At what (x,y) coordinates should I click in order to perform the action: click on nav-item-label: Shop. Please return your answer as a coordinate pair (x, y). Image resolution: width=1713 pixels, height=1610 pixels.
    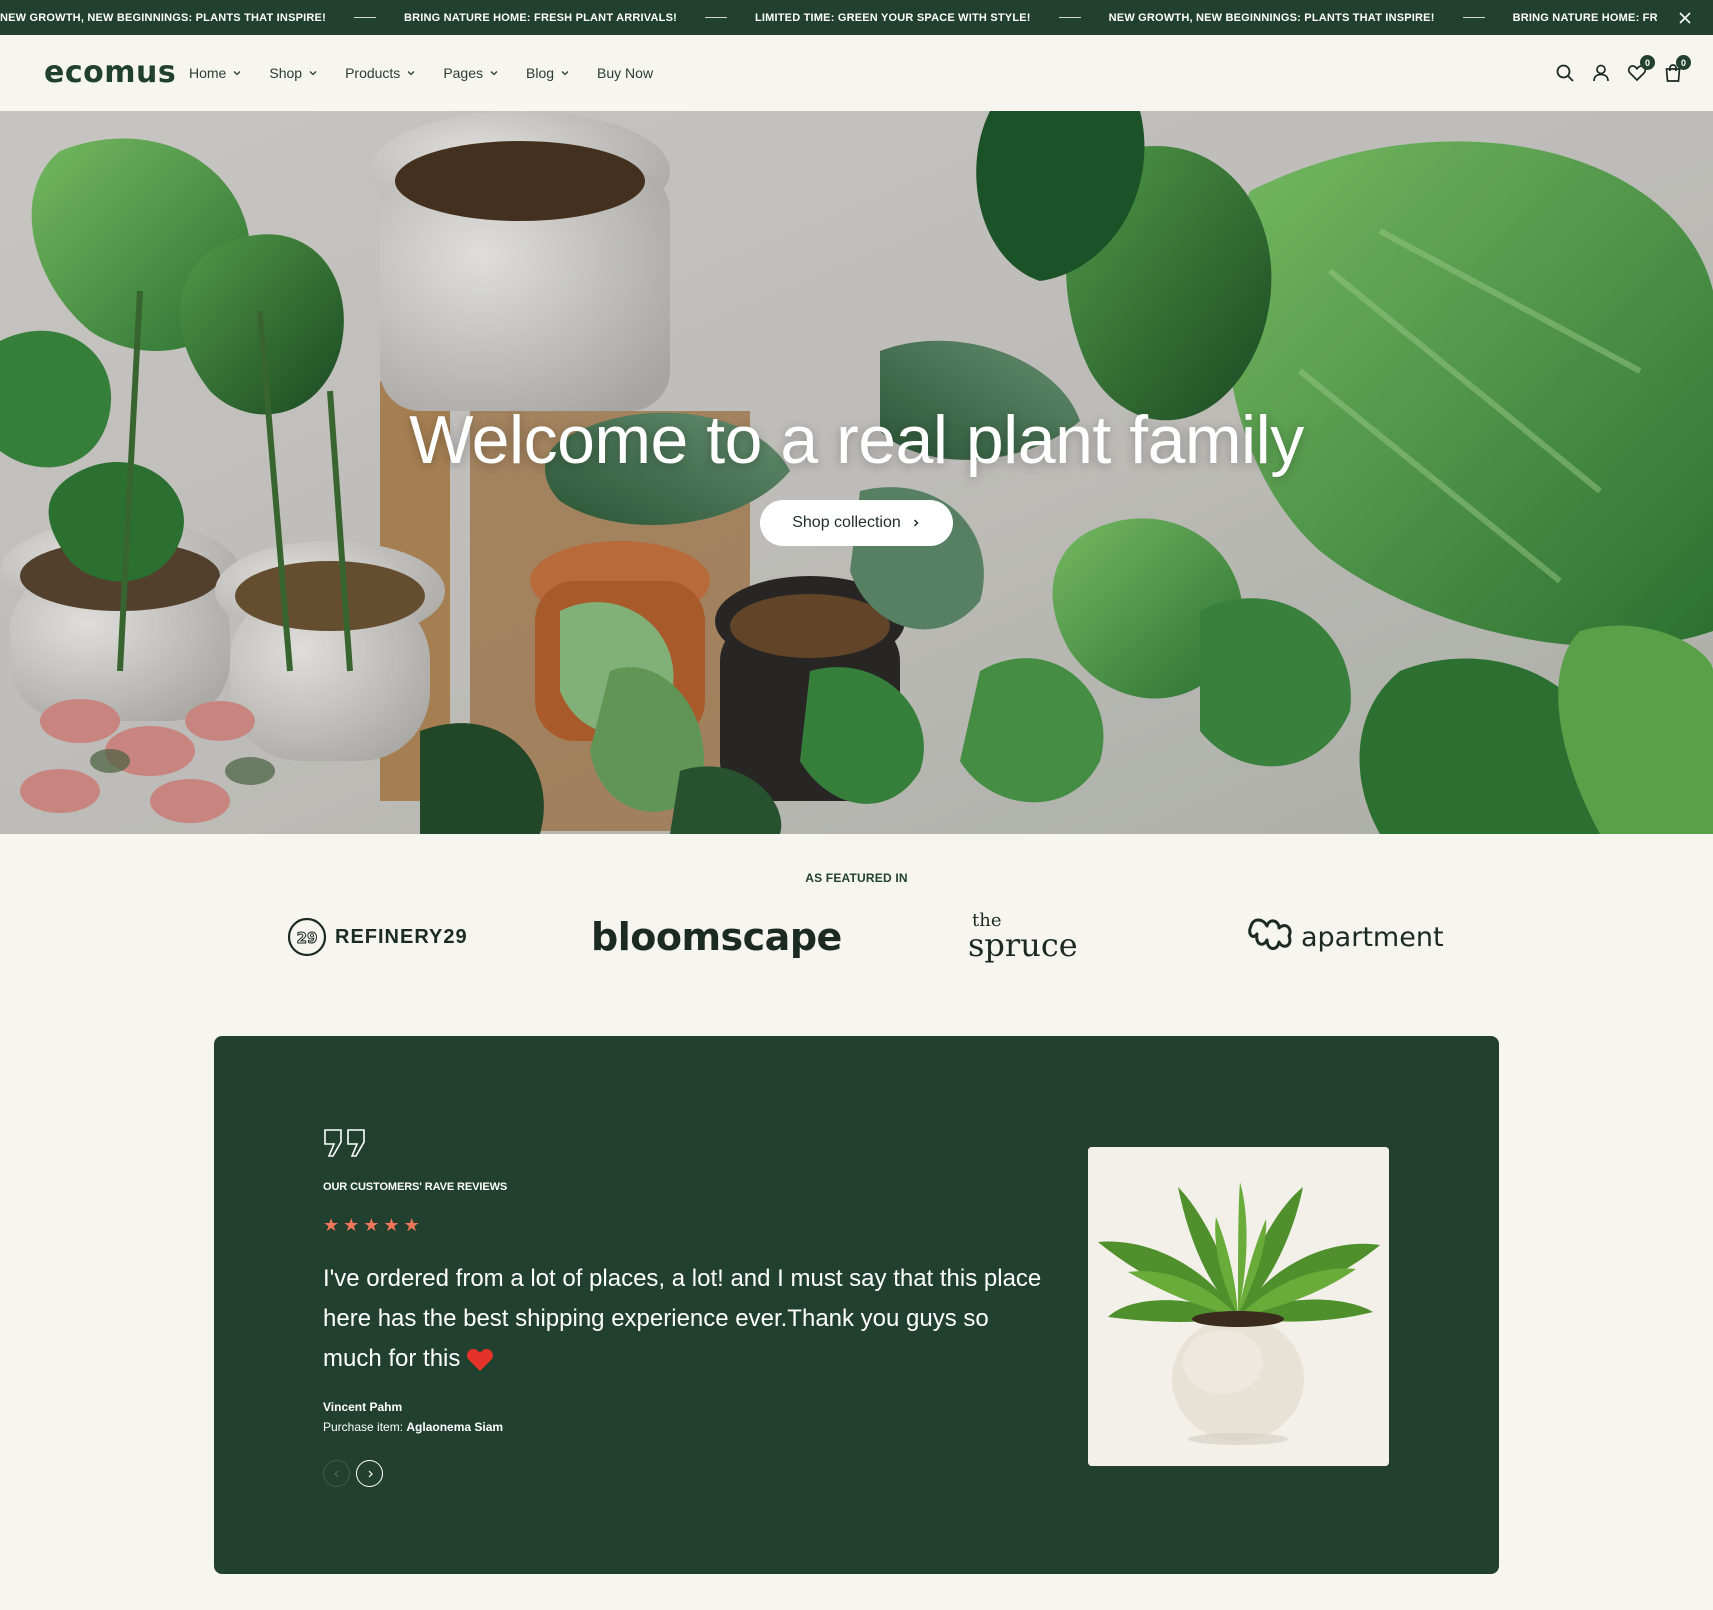
    Looking at the image, I should click on (286, 73).